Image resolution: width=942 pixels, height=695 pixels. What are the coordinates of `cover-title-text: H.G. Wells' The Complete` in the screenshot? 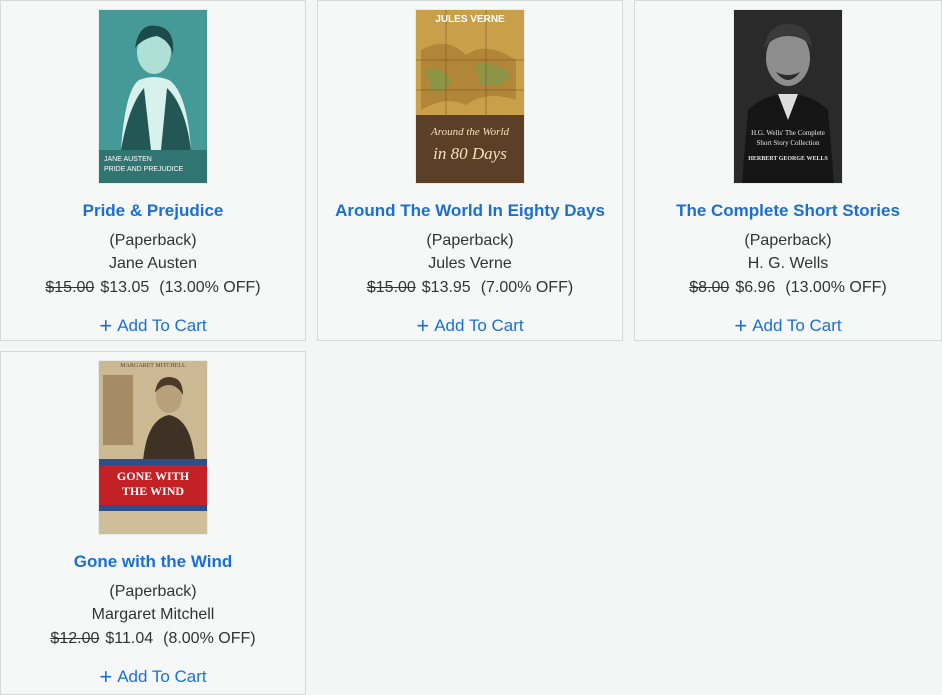 It's located at (788, 133).